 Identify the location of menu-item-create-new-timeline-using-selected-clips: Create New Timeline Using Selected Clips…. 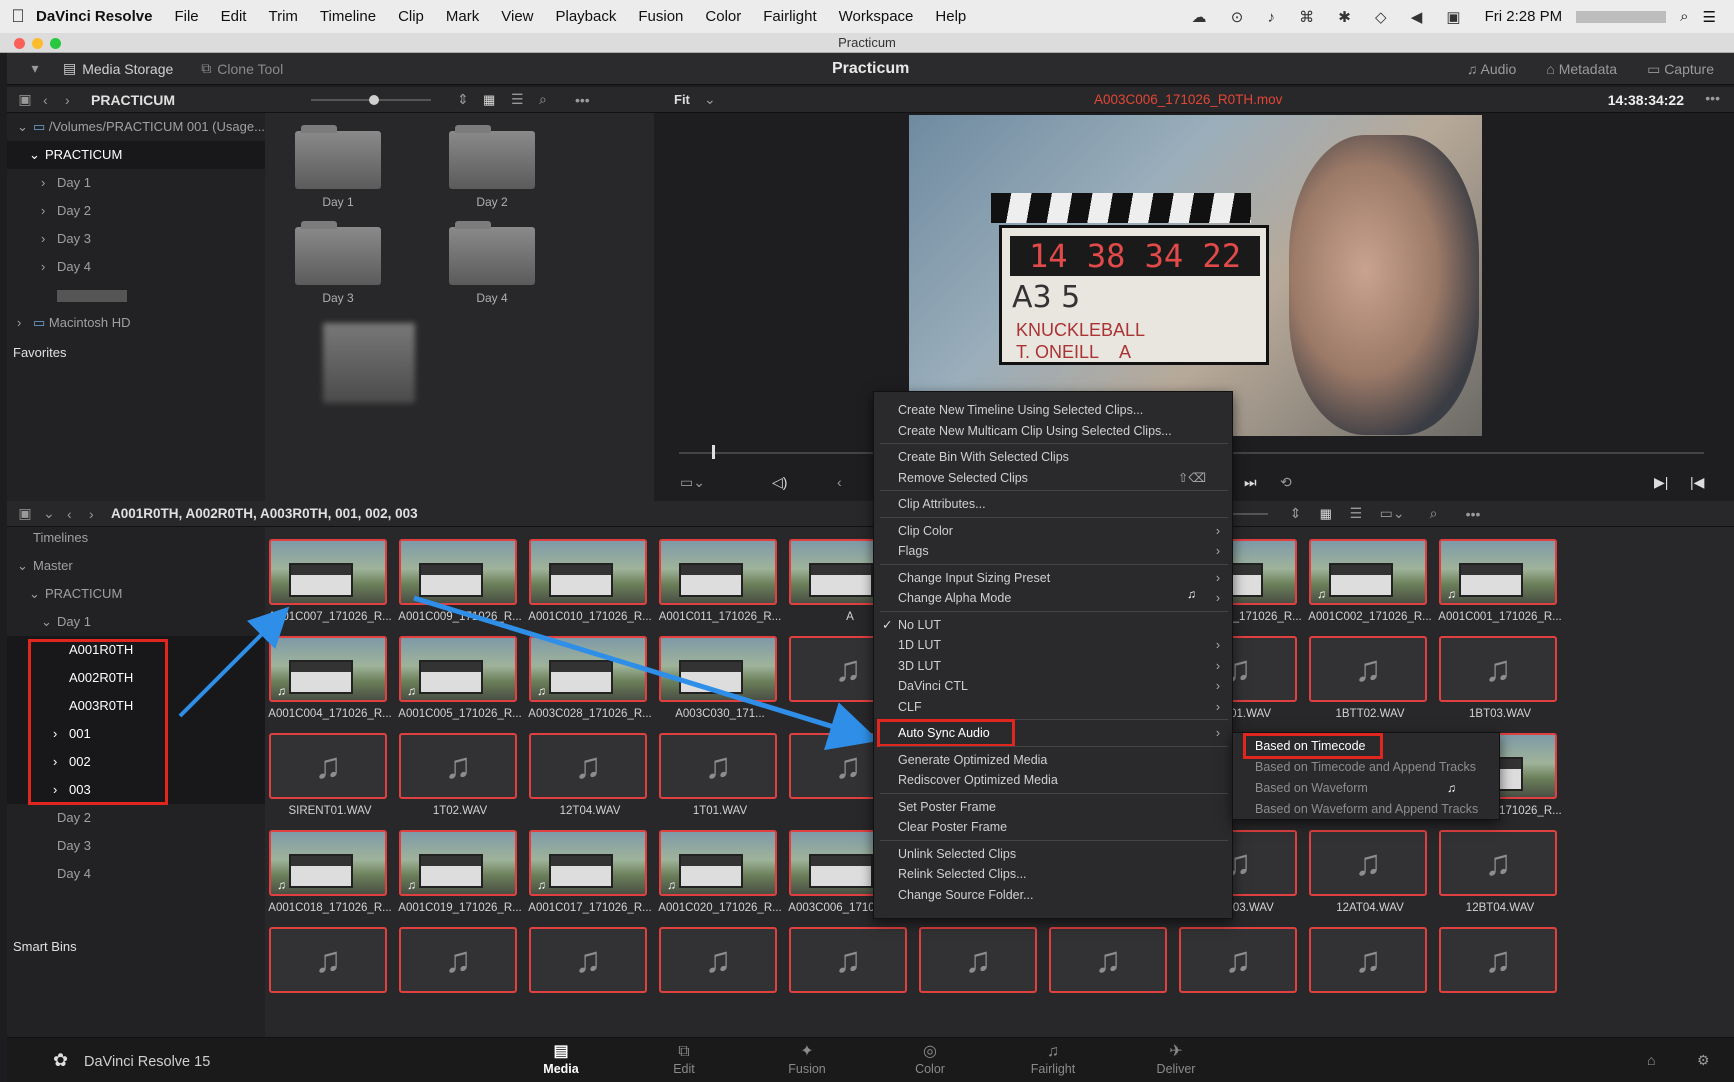
(1054, 410).